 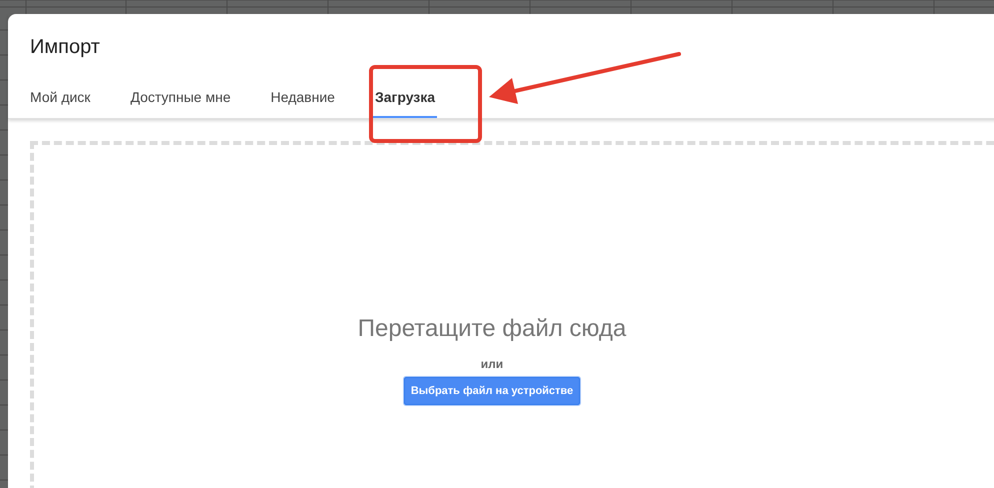 I want to click on tab: Мой диск, so click(x=60, y=91).